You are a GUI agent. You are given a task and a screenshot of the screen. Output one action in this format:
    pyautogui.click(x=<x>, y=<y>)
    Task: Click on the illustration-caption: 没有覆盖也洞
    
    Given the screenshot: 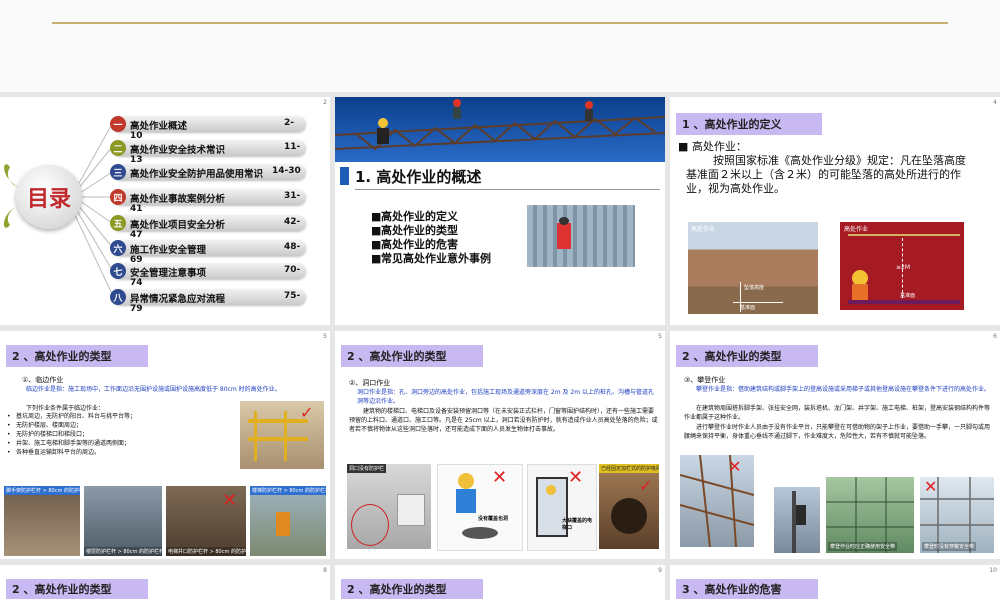 What is the action you would take?
    pyautogui.click(x=493, y=519)
    